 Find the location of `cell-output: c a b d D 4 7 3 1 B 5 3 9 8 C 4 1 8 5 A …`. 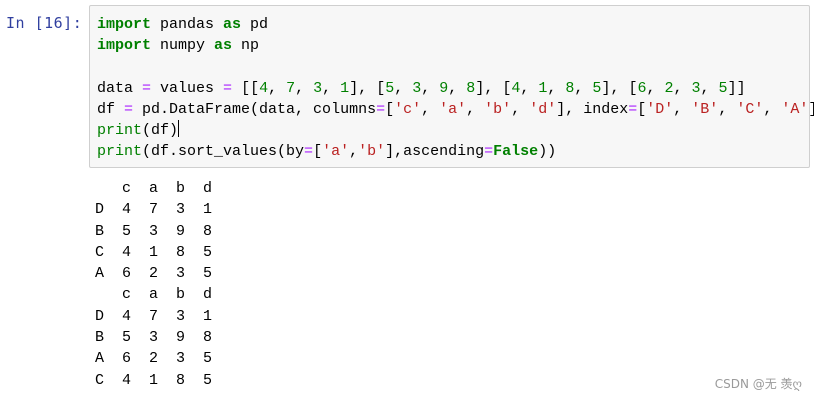

cell-output: c a b d D 4 7 3 1 B 5 3 9 8 C 4 1 8 5 A … is located at coordinates (153, 284).